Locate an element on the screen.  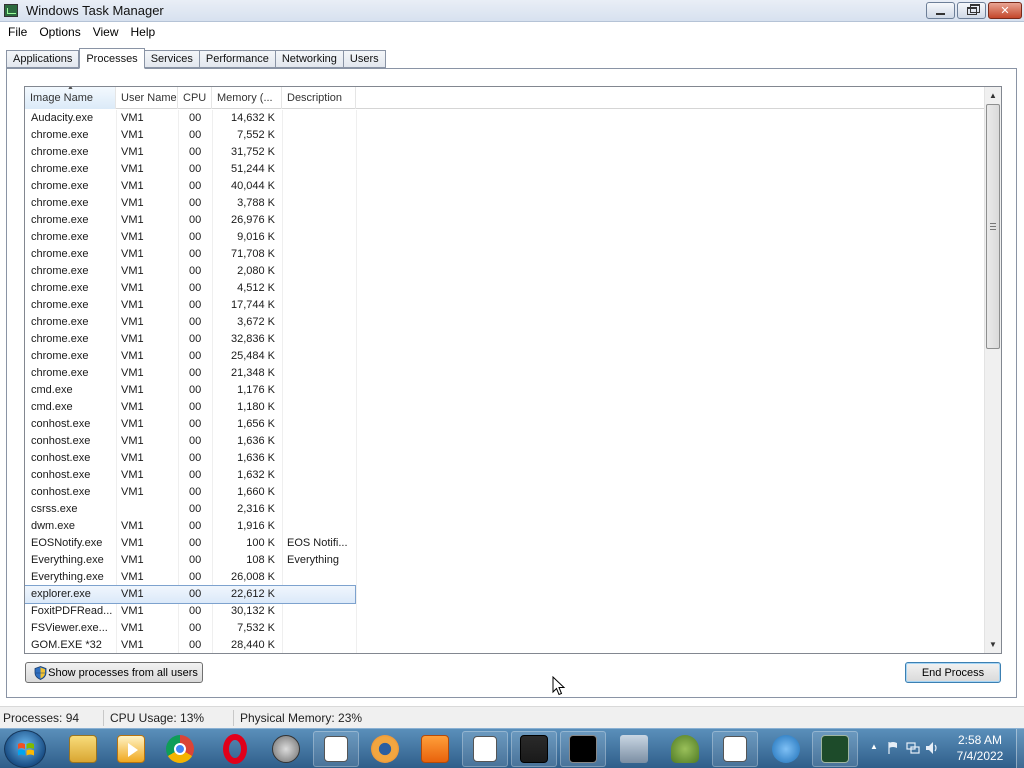
table-row: Audacity.exe VM1 00 14,632 K is located at coordinates (190, 118).